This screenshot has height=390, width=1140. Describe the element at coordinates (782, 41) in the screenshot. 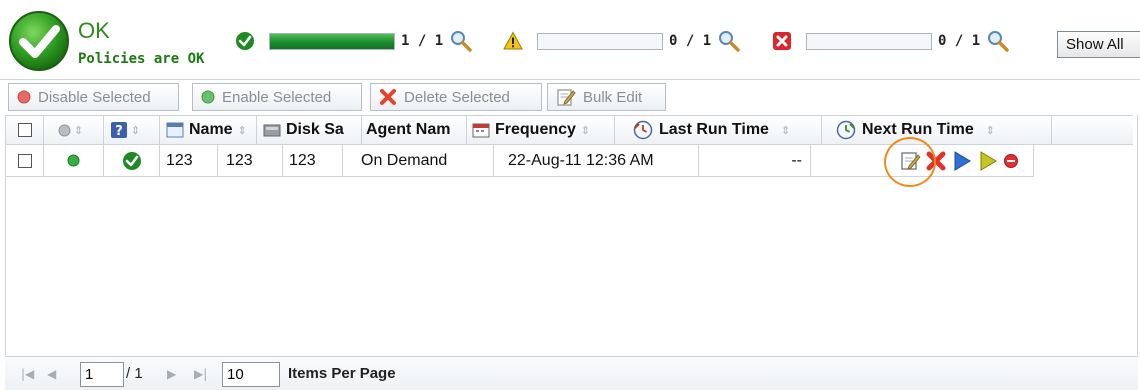

I see `error-icon` at that location.